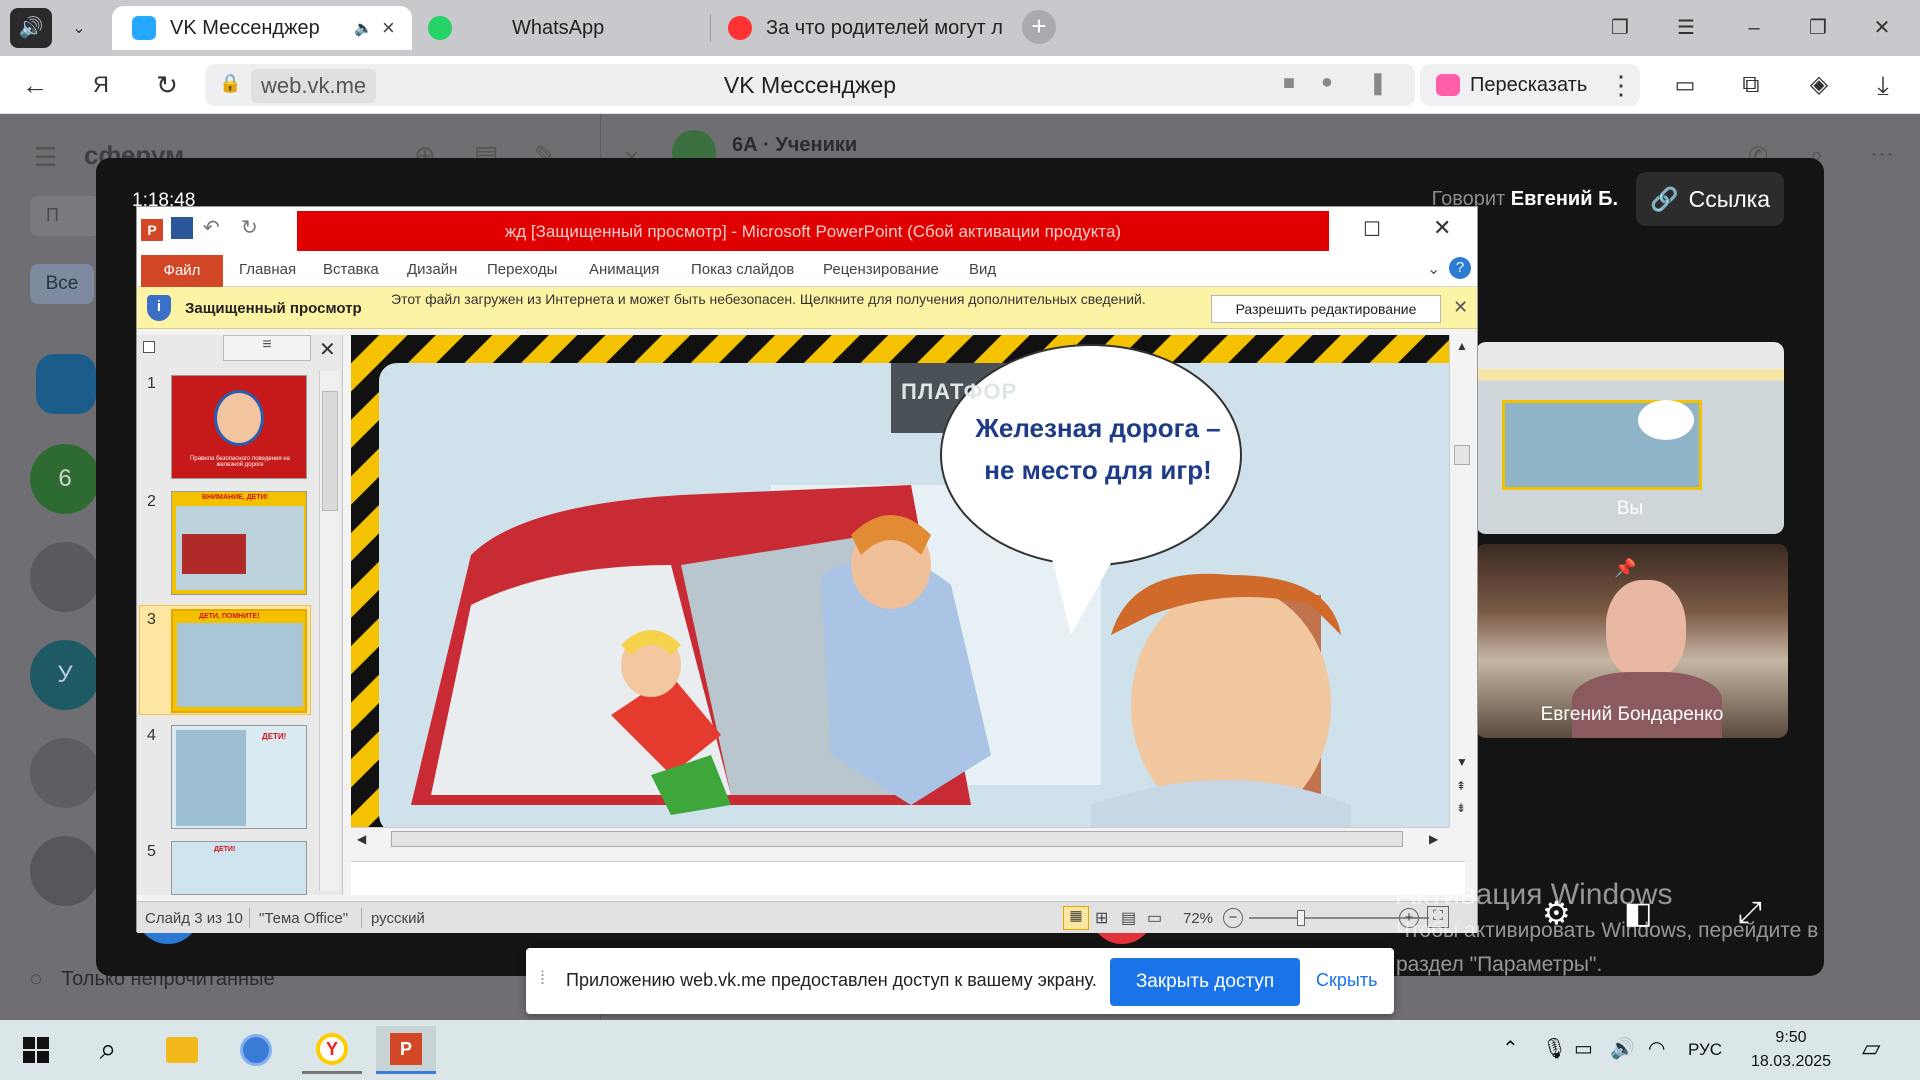  What do you see at coordinates (1620, 28) in the screenshot?
I see `collections-icon: ❐` at bounding box center [1620, 28].